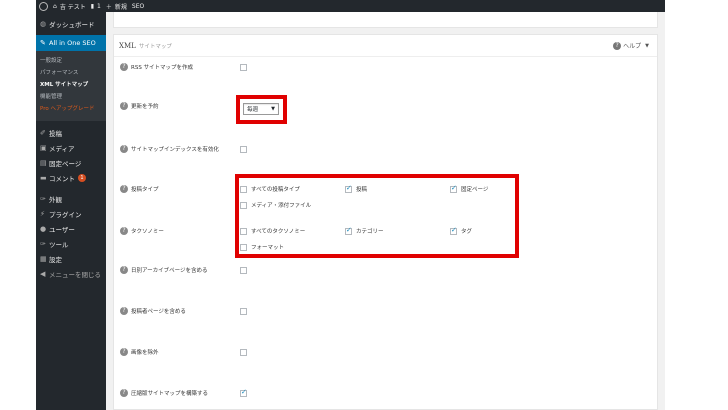 The width and height of the screenshot is (728, 410). What do you see at coordinates (71, 61) in the screenshot?
I see `submenu-general: 一般設定` at bounding box center [71, 61].